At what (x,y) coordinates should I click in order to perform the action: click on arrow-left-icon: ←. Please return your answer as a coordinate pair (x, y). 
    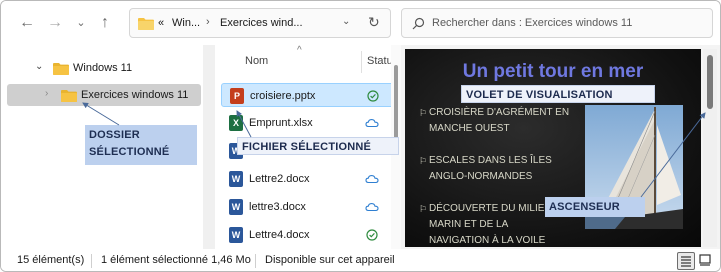
    Looking at the image, I should click on (27, 23).